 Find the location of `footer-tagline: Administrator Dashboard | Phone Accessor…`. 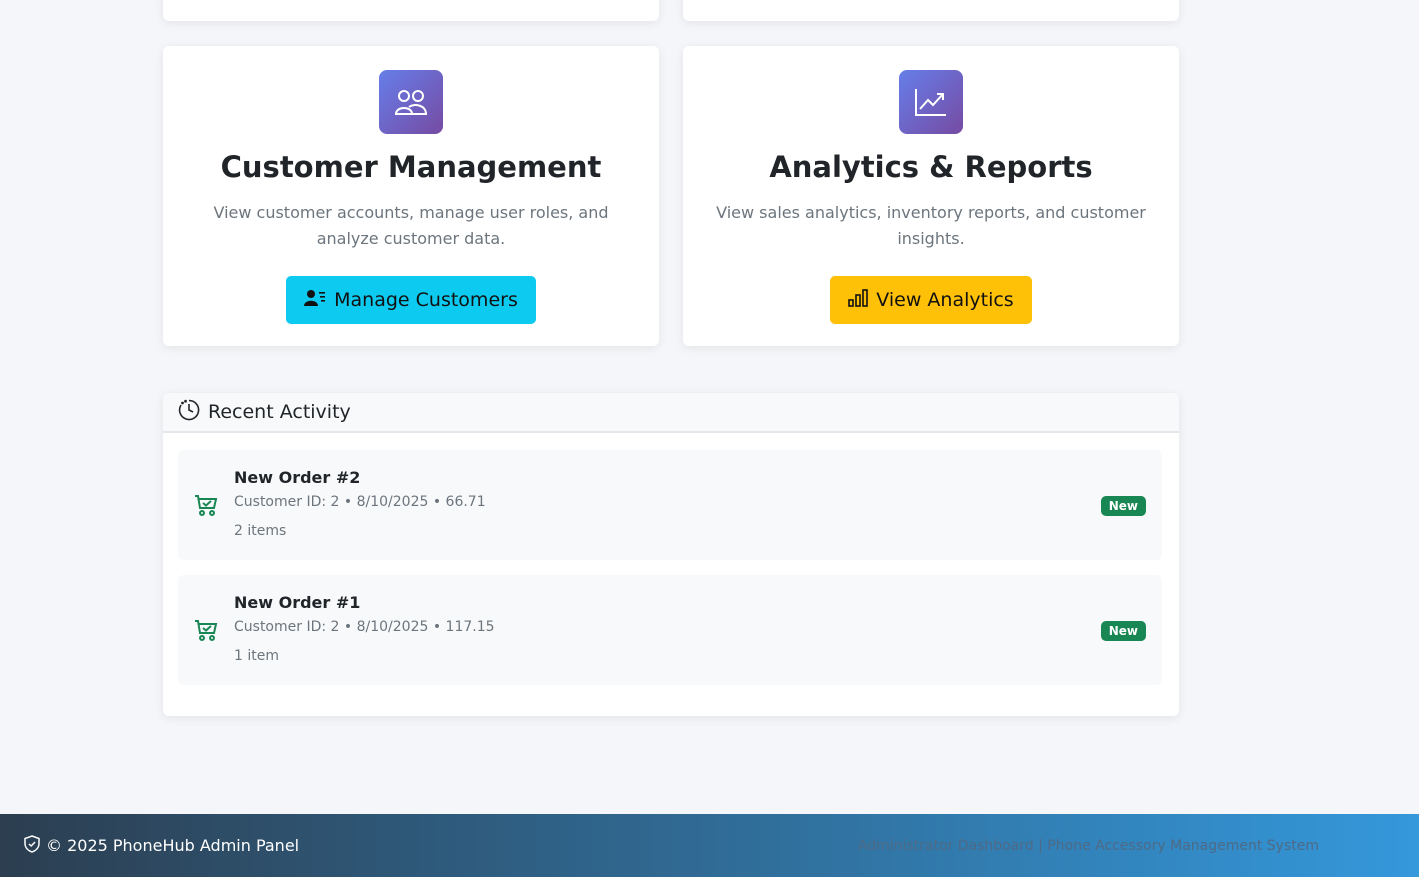

footer-tagline: Administrator Dashboard | Phone Accessor… is located at coordinates (1088, 845).